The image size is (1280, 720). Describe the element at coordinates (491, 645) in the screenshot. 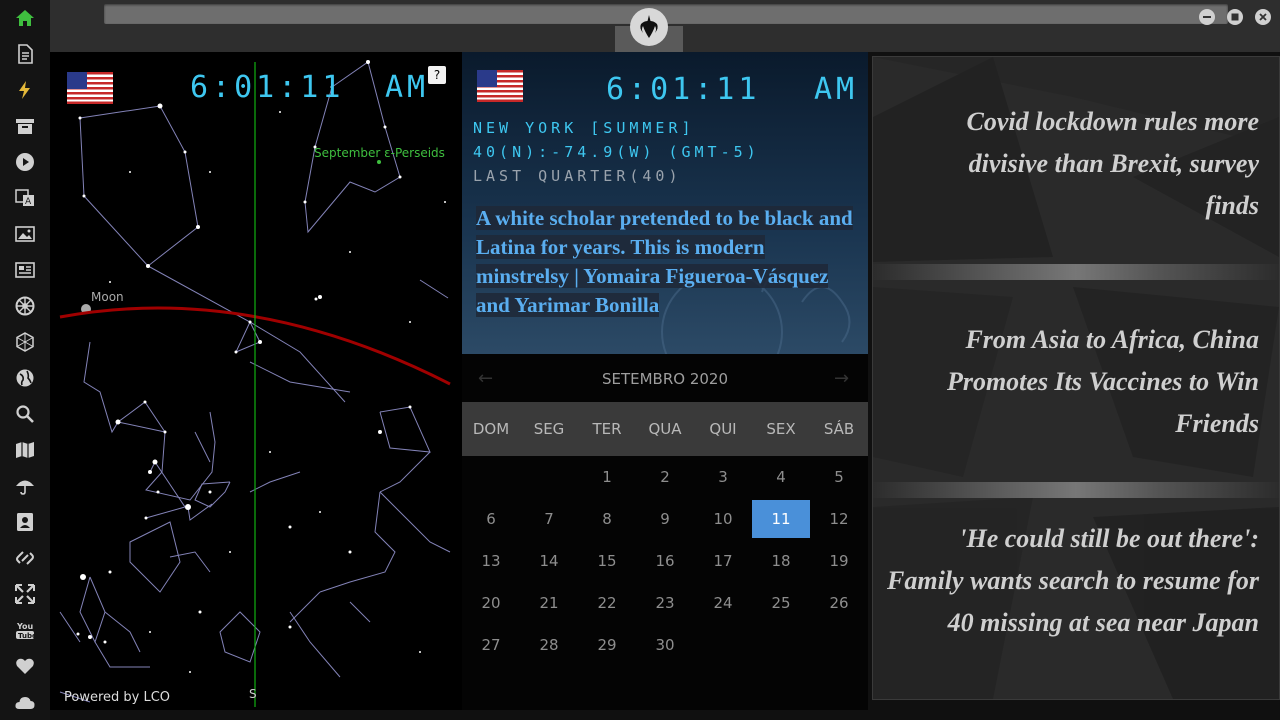

I see `calendar-day: 27` at that location.